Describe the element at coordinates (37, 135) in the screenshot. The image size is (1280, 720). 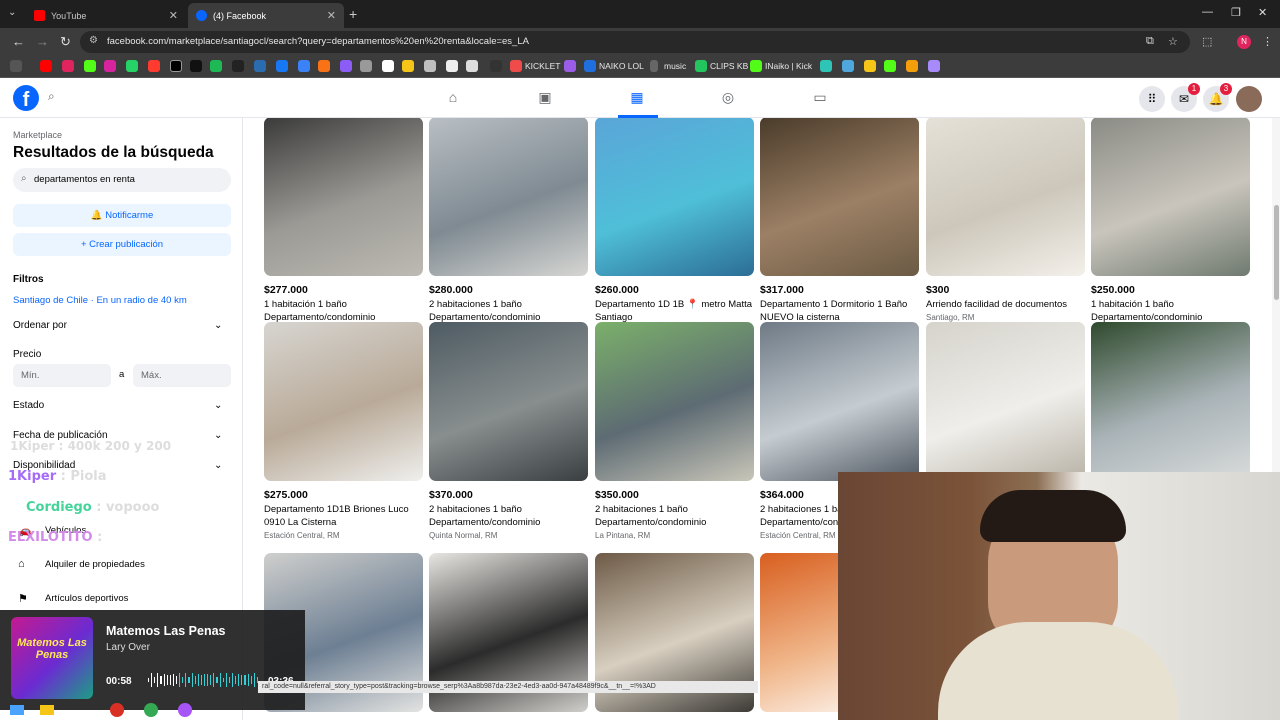
I see `breadcrumb: Marketplace` at that location.